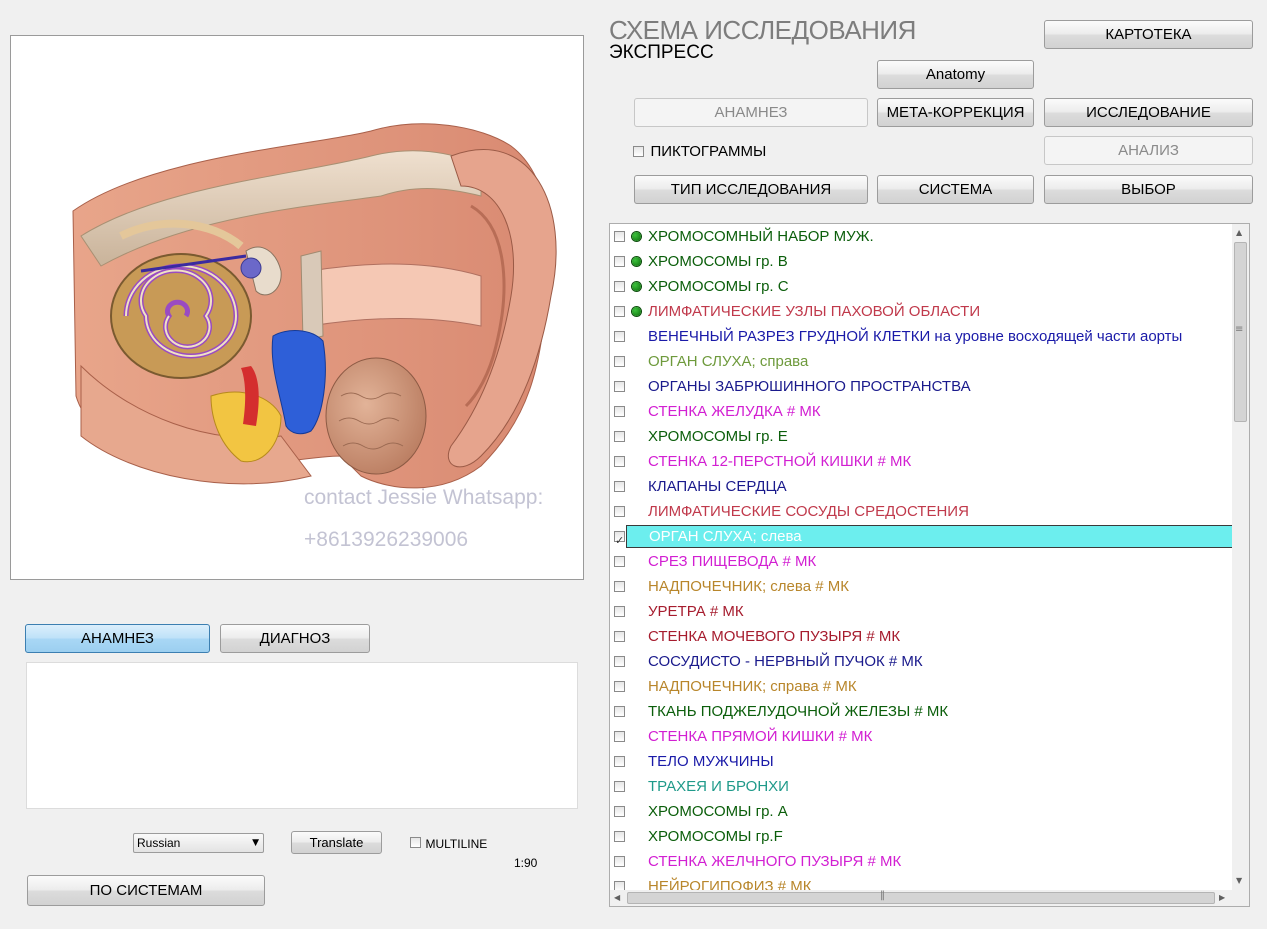 Image resolution: width=1267 pixels, height=929 pixels. I want to click on meta-correction-button: МЕТА-КОРРЕКЦИЯ, so click(955, 112).